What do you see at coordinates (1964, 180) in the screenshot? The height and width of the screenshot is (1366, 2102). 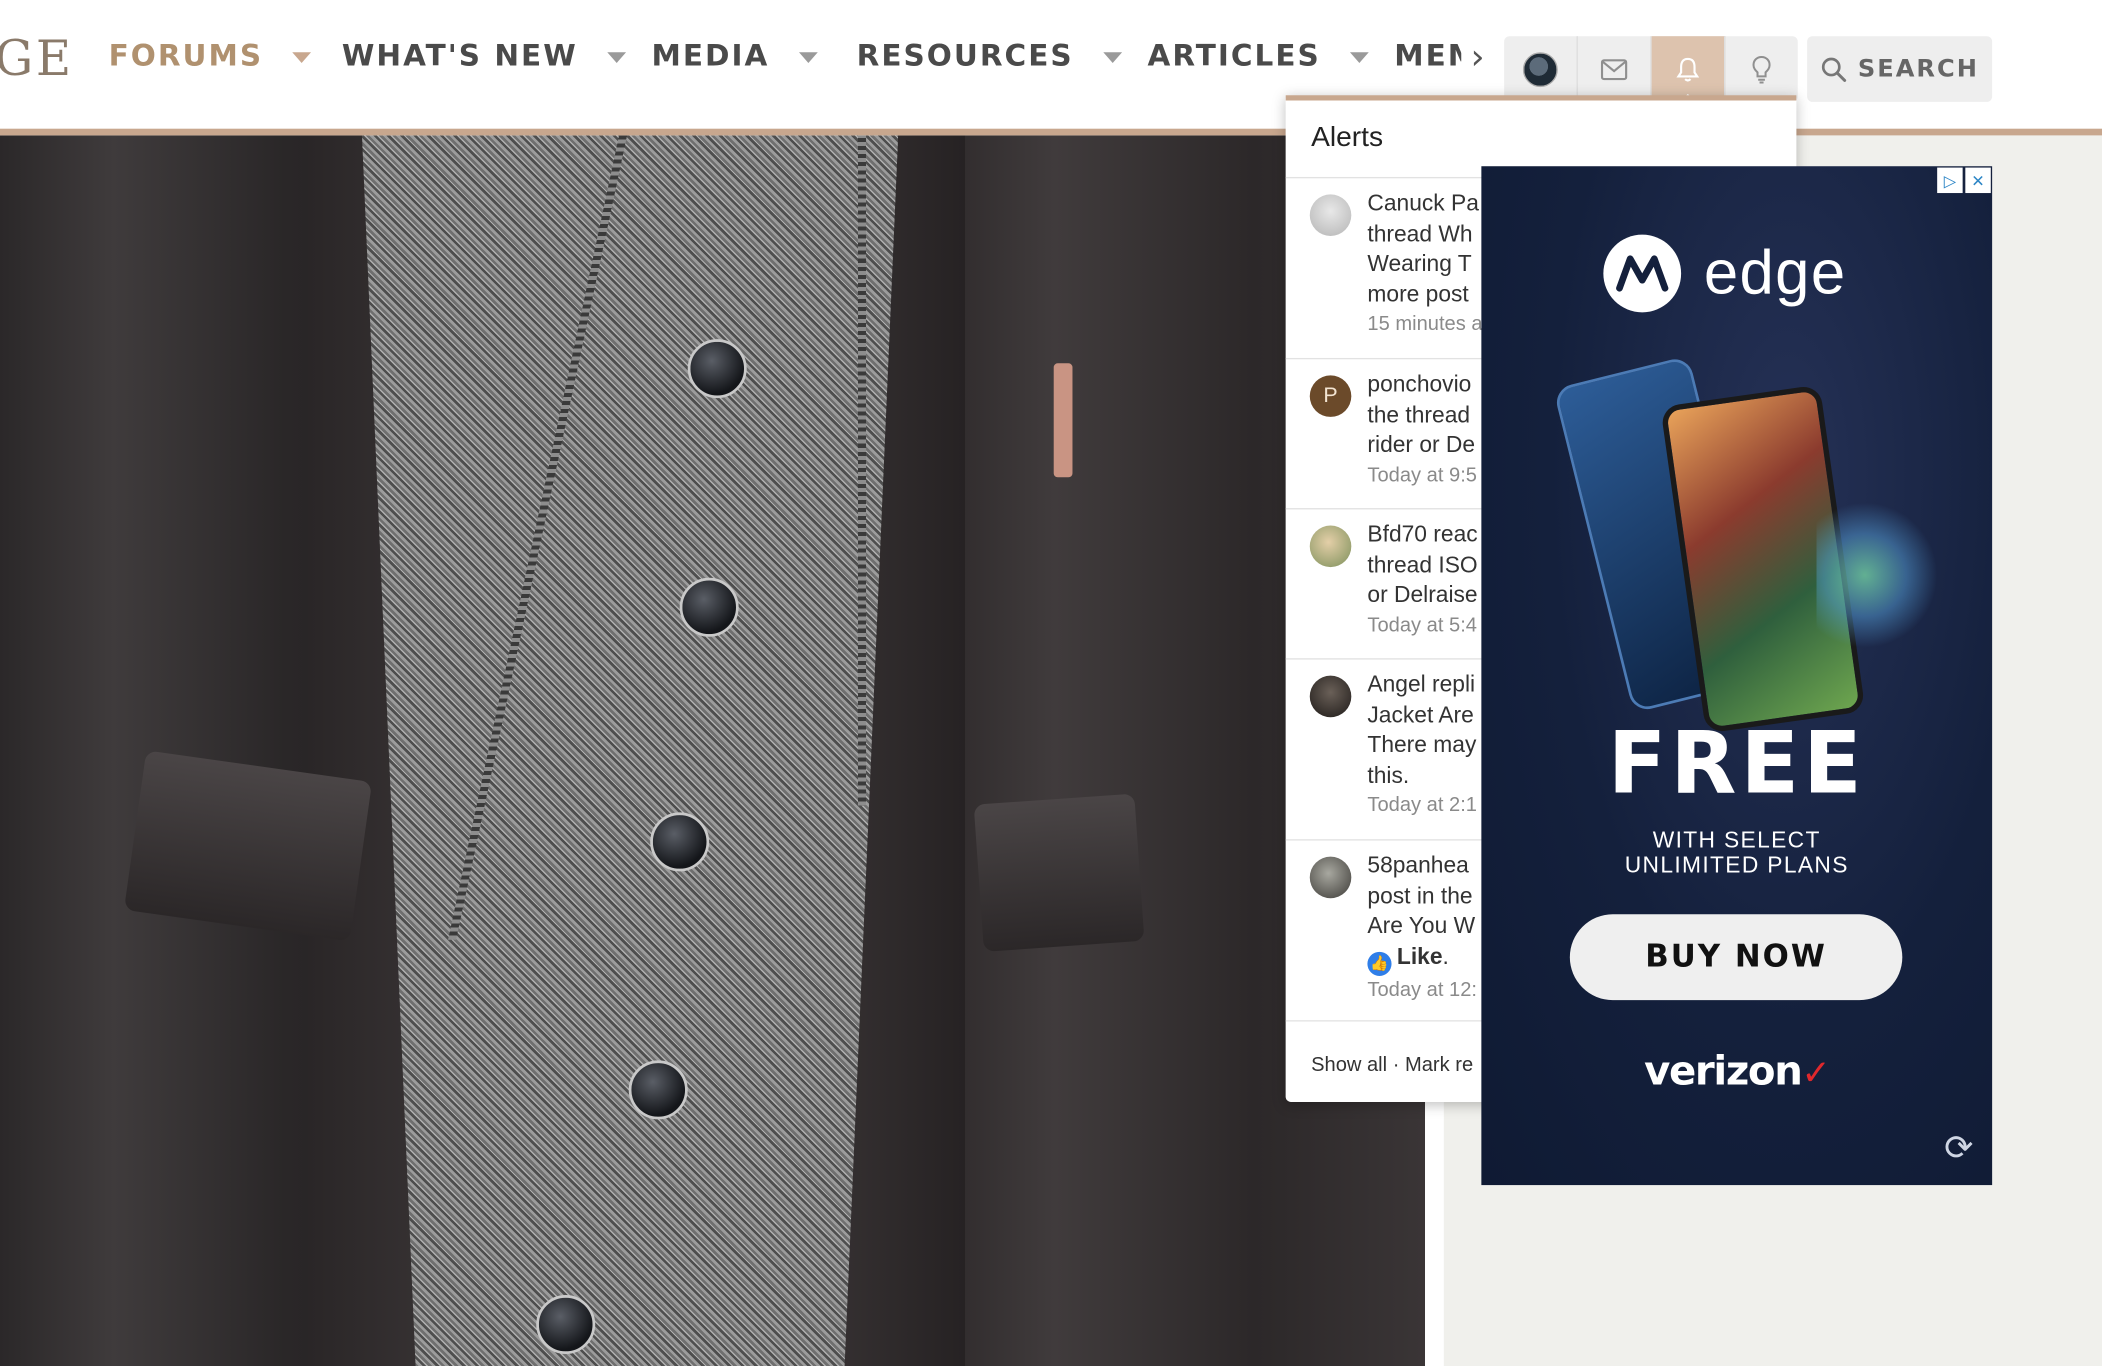 I see `ad-badges: ▷ ✕` at bounding box center [1964, 180].